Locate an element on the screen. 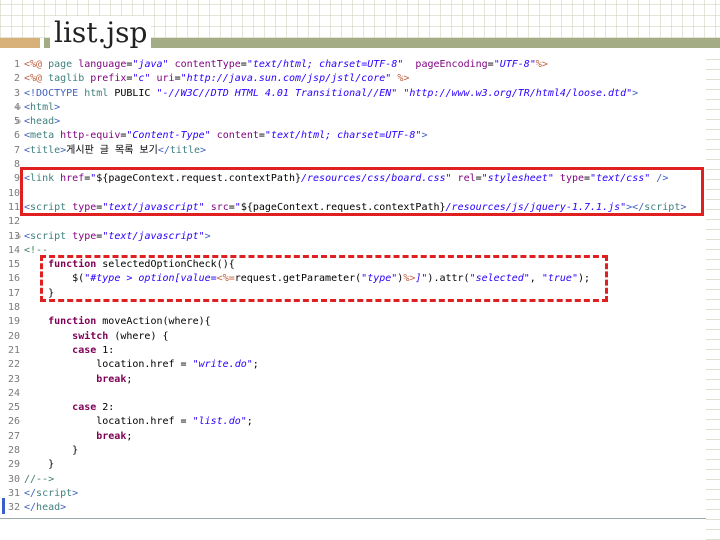 The height and width of the screenshot is (540, 720). code-token: "http://java.sun.com/jsp/jstl/core" is located at coordinates (286, 79).